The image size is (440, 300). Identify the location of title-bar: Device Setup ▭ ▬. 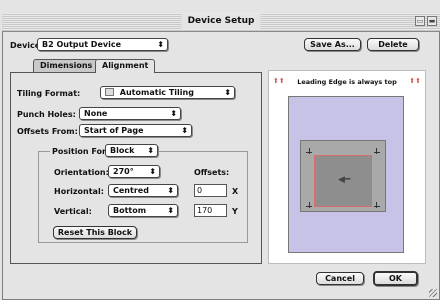
(221, 22).